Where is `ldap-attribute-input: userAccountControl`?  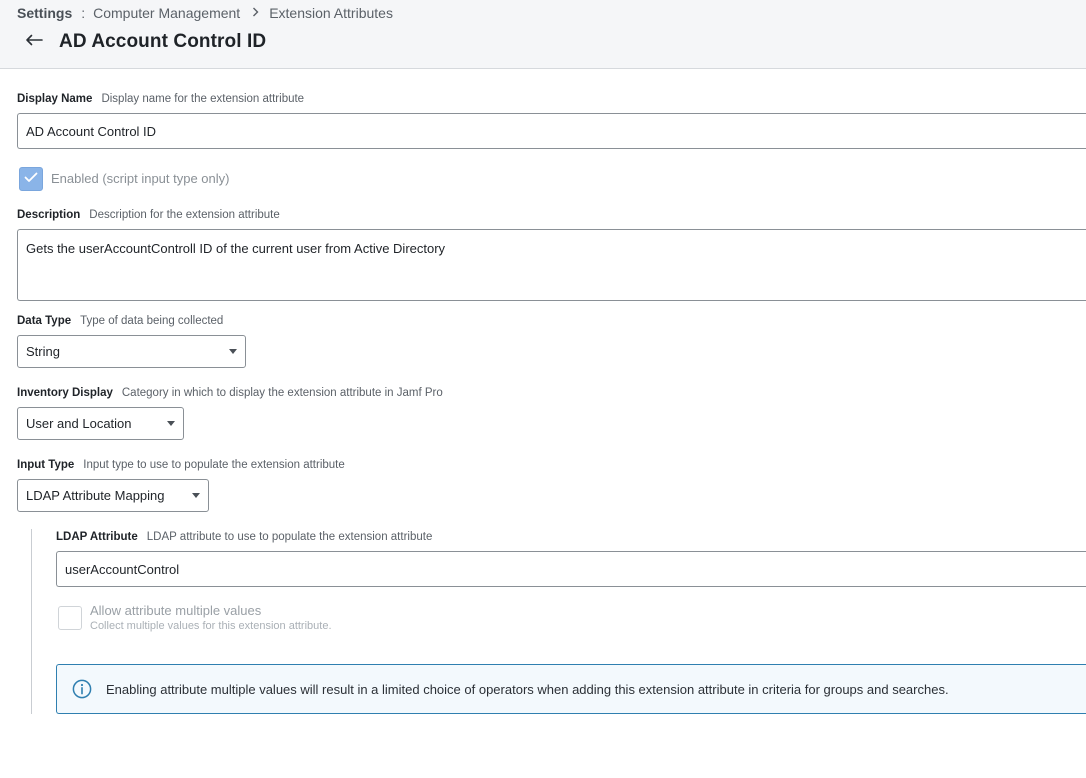 ldap-attribute-input: userAccountControl is located at coordinates (571, 569).